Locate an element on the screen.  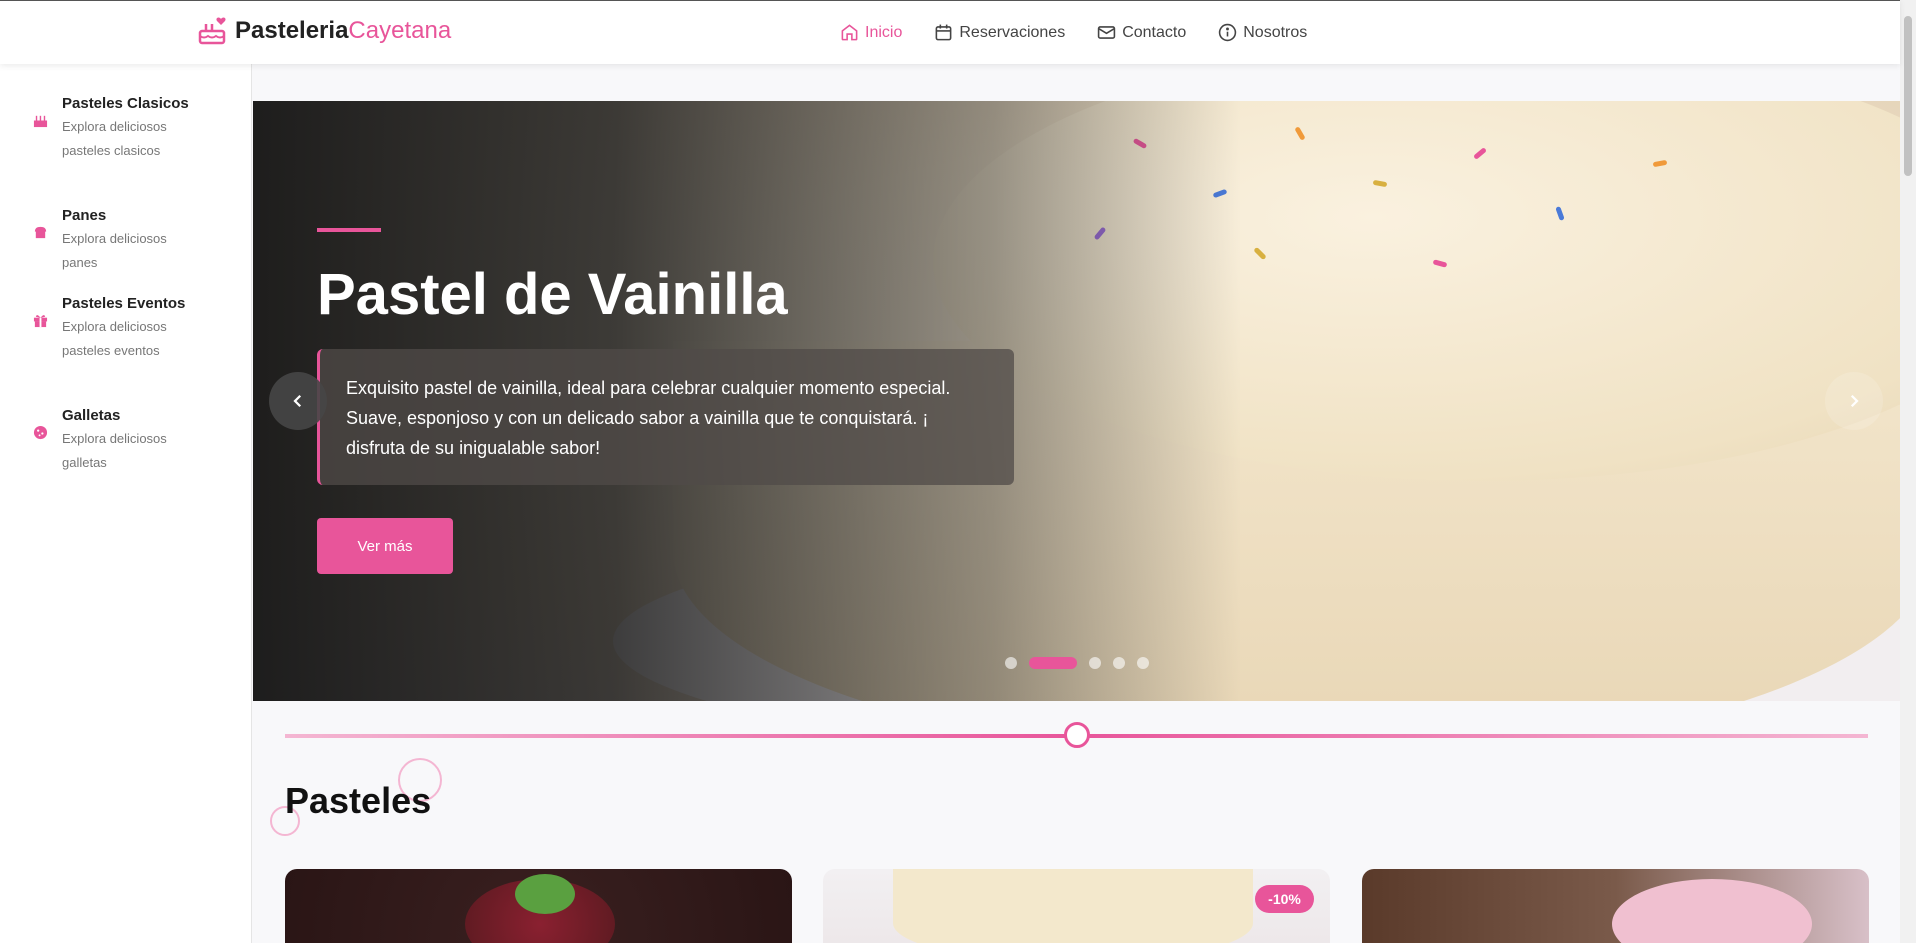
sidebar-item-title: Galletas is located at coordinates (91, 415).